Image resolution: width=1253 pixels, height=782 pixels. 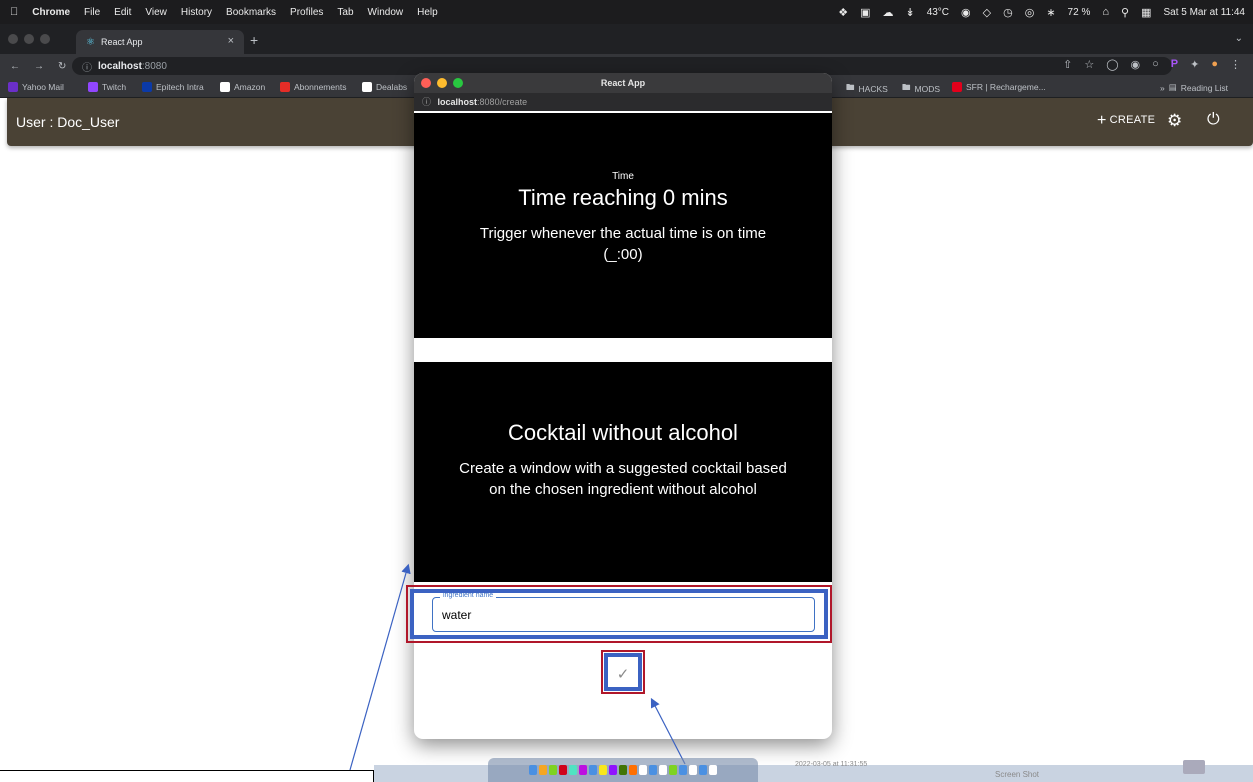 I want to click on annotation-note-box, so click(x=187, y=776).